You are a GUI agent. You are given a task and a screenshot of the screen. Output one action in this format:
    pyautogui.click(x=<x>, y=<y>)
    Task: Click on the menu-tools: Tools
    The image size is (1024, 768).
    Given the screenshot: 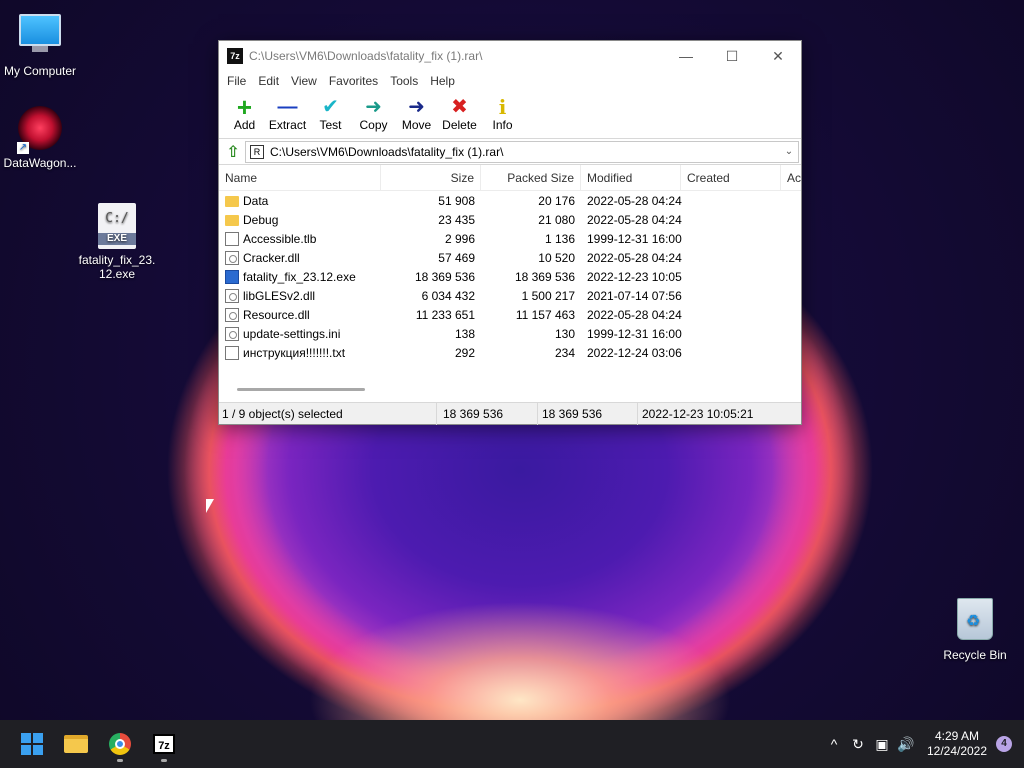 What is the action you would take?
    pyautogui.click(x=404, y=81)
    